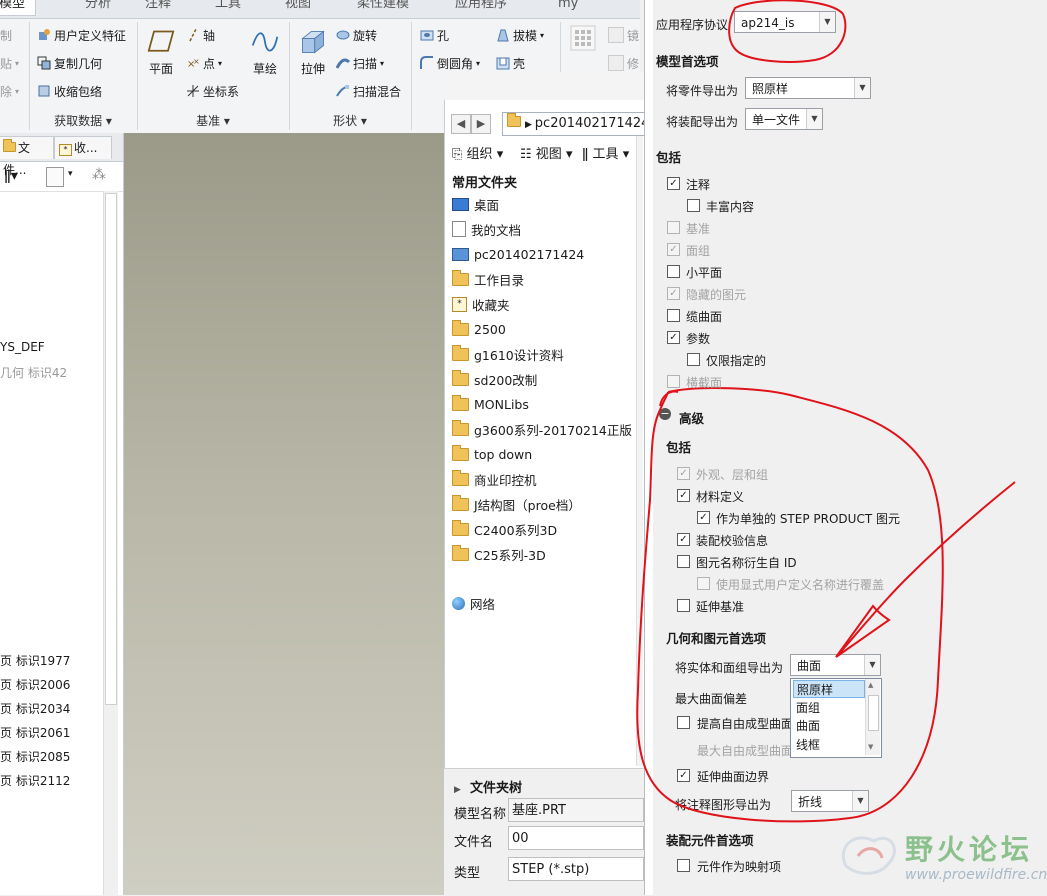 This screenshot has width=1047, height=896. Describe the element at coordinates (9, 63) in the screenshot. I see `ribbon-left-item-2: 贴 ▾` at that location.